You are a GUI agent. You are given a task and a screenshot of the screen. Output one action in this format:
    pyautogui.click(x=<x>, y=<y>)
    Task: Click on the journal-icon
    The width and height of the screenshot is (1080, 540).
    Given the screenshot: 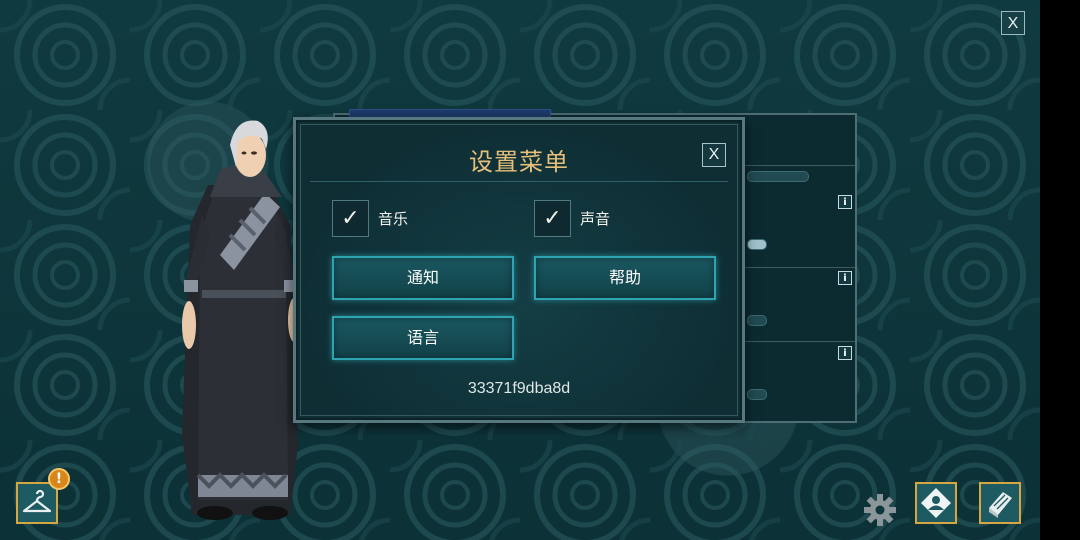 What is the action you would take?
    pyautogui.click(x=1000, y=505)
    